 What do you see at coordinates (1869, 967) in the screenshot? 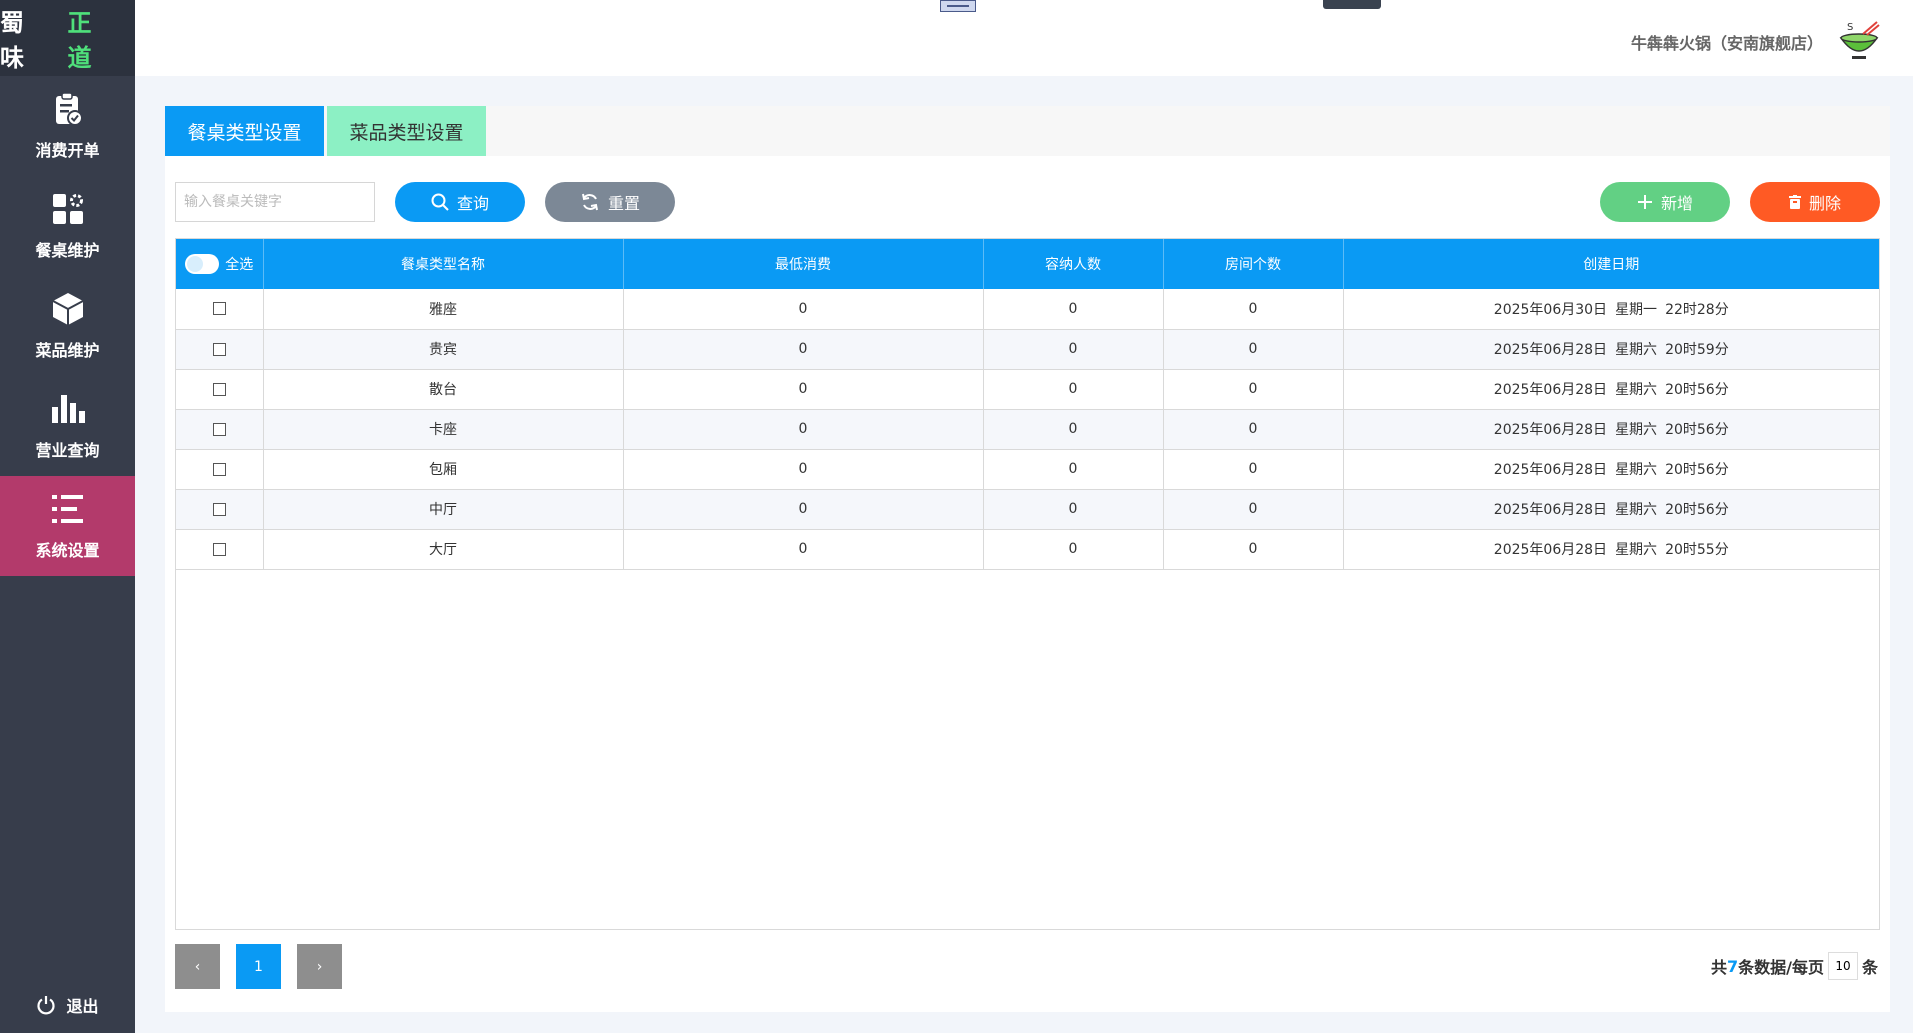
I see `page-info-suffix: 条` at bounding box center [1869, 967].